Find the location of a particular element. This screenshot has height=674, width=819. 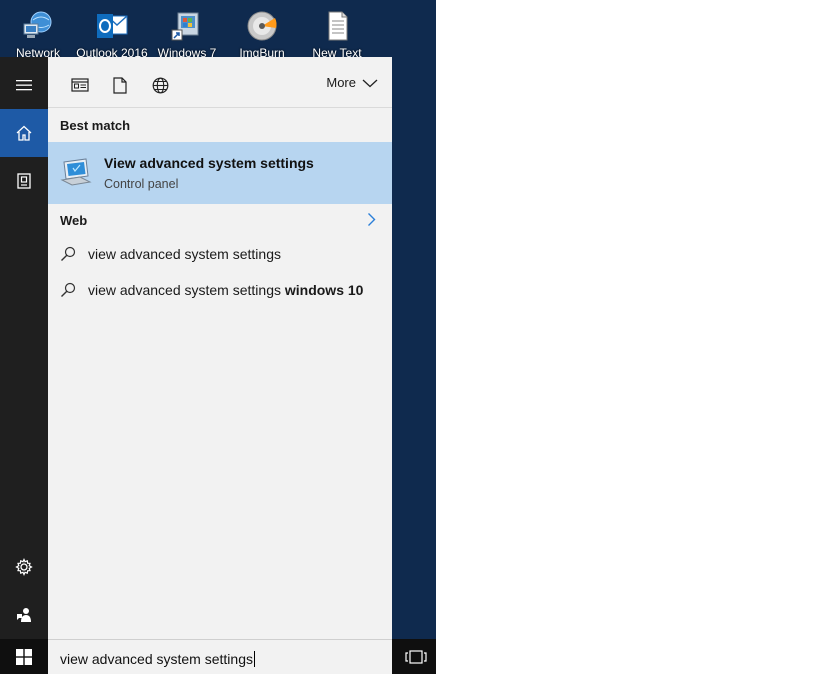

filter-bar: More is located at coordinates (220, 82).